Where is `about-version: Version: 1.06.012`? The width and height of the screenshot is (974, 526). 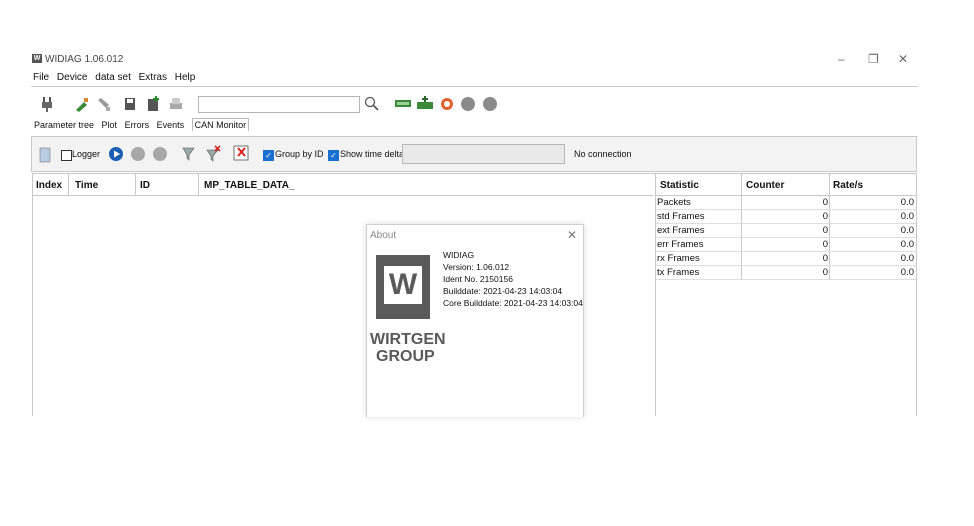 about-version: Version: 1.06.012 is located at coordinates (476, 267).